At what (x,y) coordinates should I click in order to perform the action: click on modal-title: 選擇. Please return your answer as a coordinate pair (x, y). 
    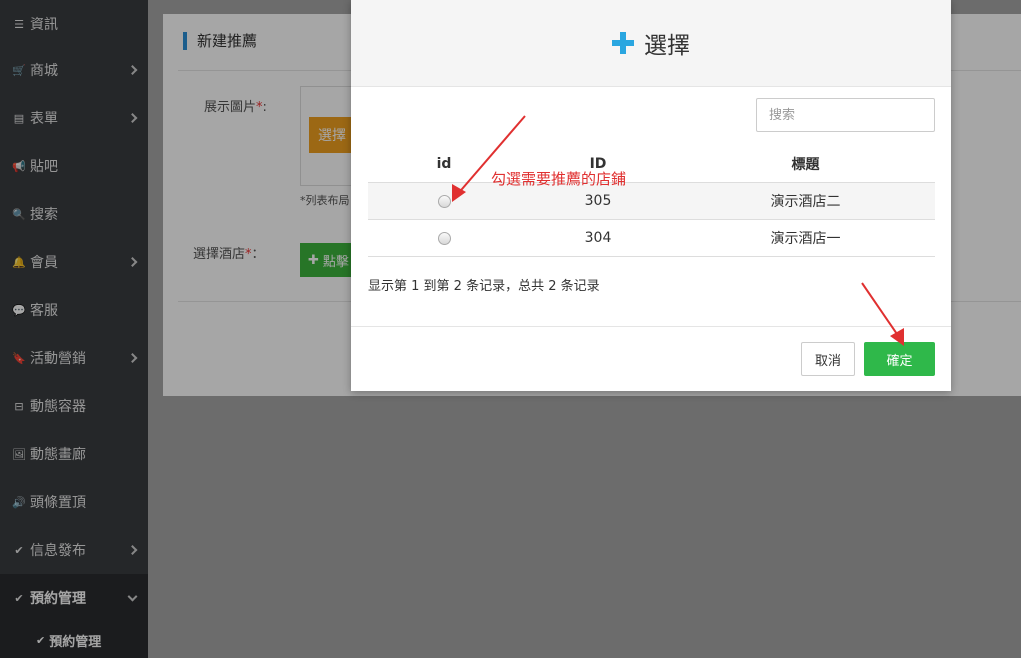
    Looking at the image, I should click on (651, 43).